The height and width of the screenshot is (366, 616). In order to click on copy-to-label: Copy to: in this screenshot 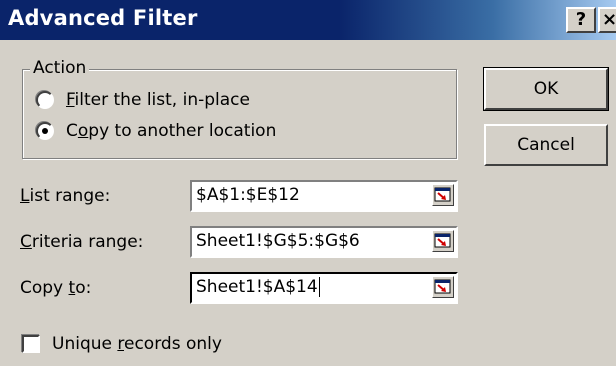, I will do `click(56, 288)`.